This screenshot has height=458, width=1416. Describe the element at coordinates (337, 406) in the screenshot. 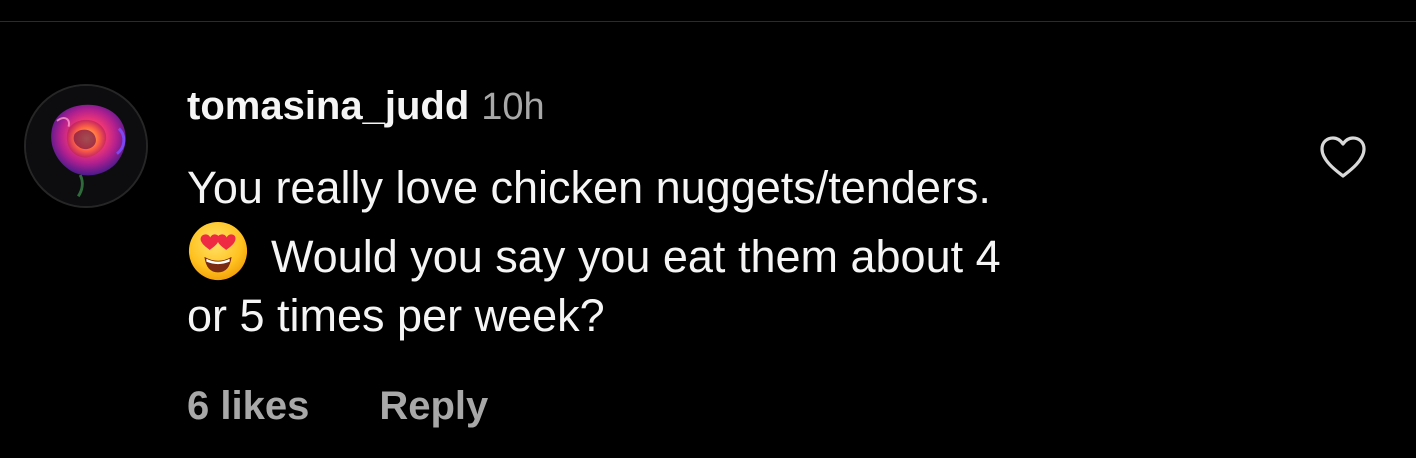

I see `comment-actions: 6 likes Reply` at that location.